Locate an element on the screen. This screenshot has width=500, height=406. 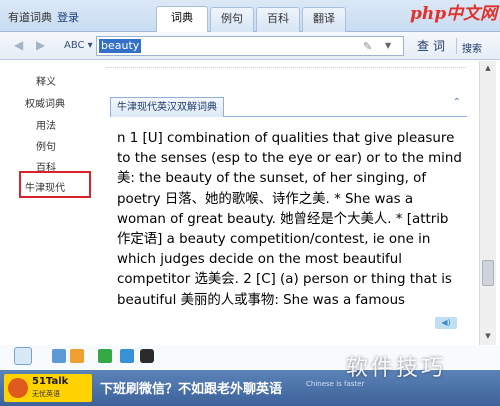
tab-examples: 例句 is located at coordinates (232, 20).